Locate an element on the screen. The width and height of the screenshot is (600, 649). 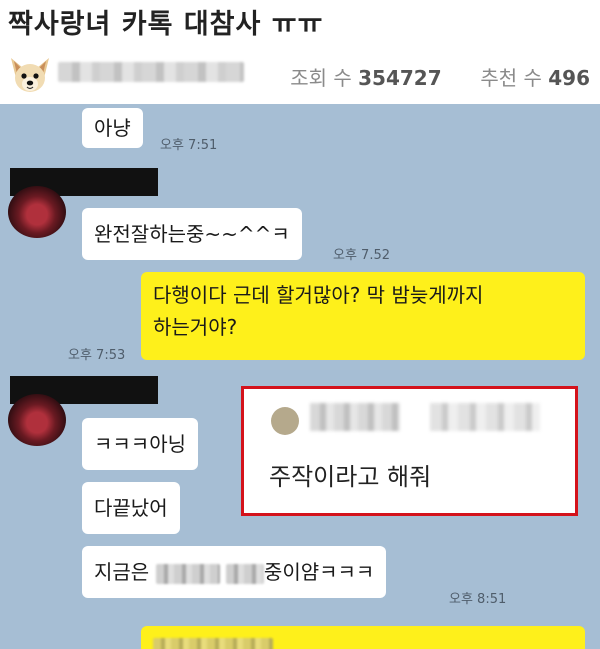
post-stats: 조회 수 354727 추천 수 496 is located at coordinates (440, 76).